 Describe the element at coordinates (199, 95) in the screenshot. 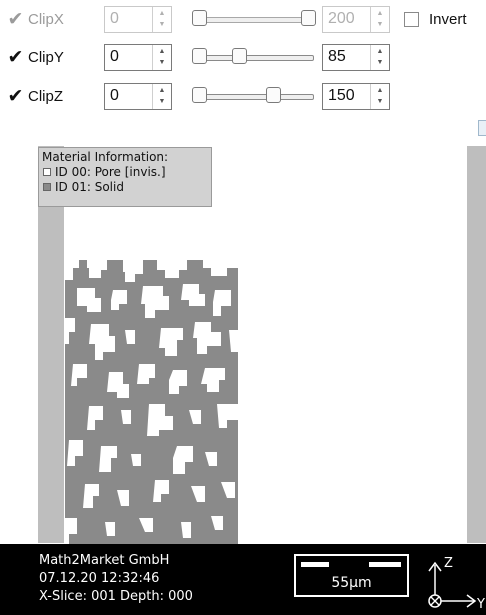

I see `clipz-slider-min-handle` at that location.